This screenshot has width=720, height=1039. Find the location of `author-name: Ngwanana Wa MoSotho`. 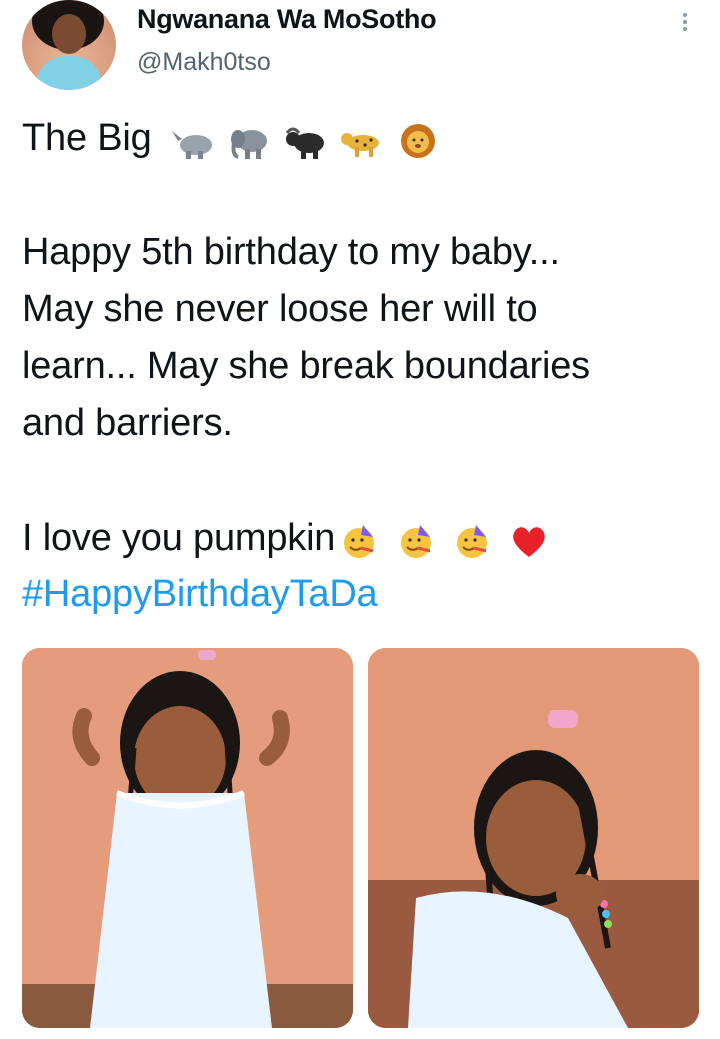

author-name: Ngwanana Wa MoSotho is located at coordinates (287, 19).